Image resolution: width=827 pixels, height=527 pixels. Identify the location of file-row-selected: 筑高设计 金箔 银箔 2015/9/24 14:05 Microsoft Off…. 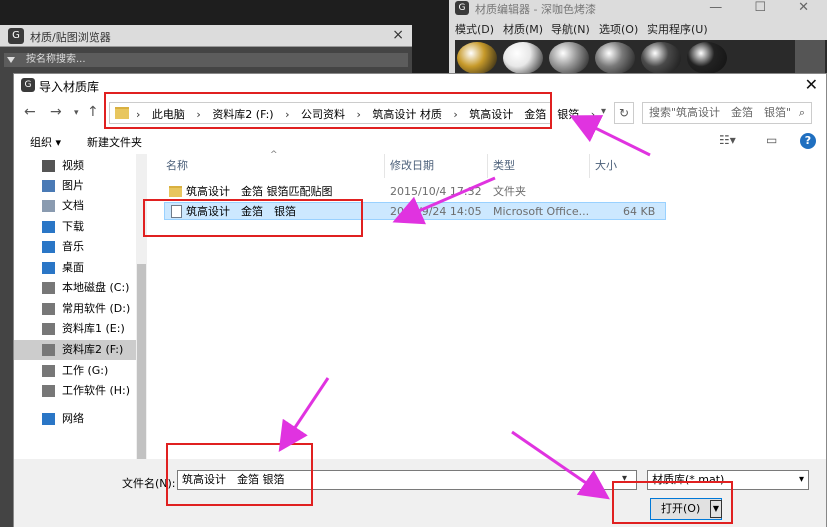
(415, 211).